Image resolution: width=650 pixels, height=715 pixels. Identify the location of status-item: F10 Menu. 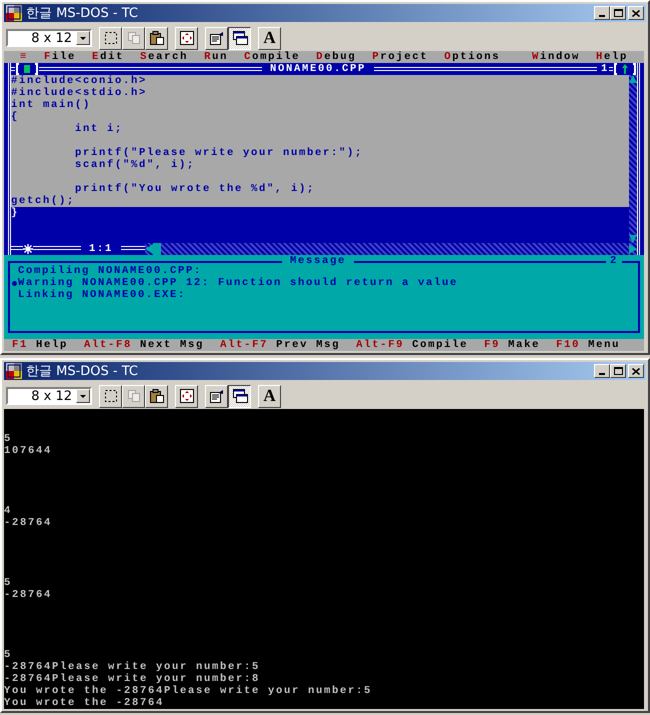
(588, 345).